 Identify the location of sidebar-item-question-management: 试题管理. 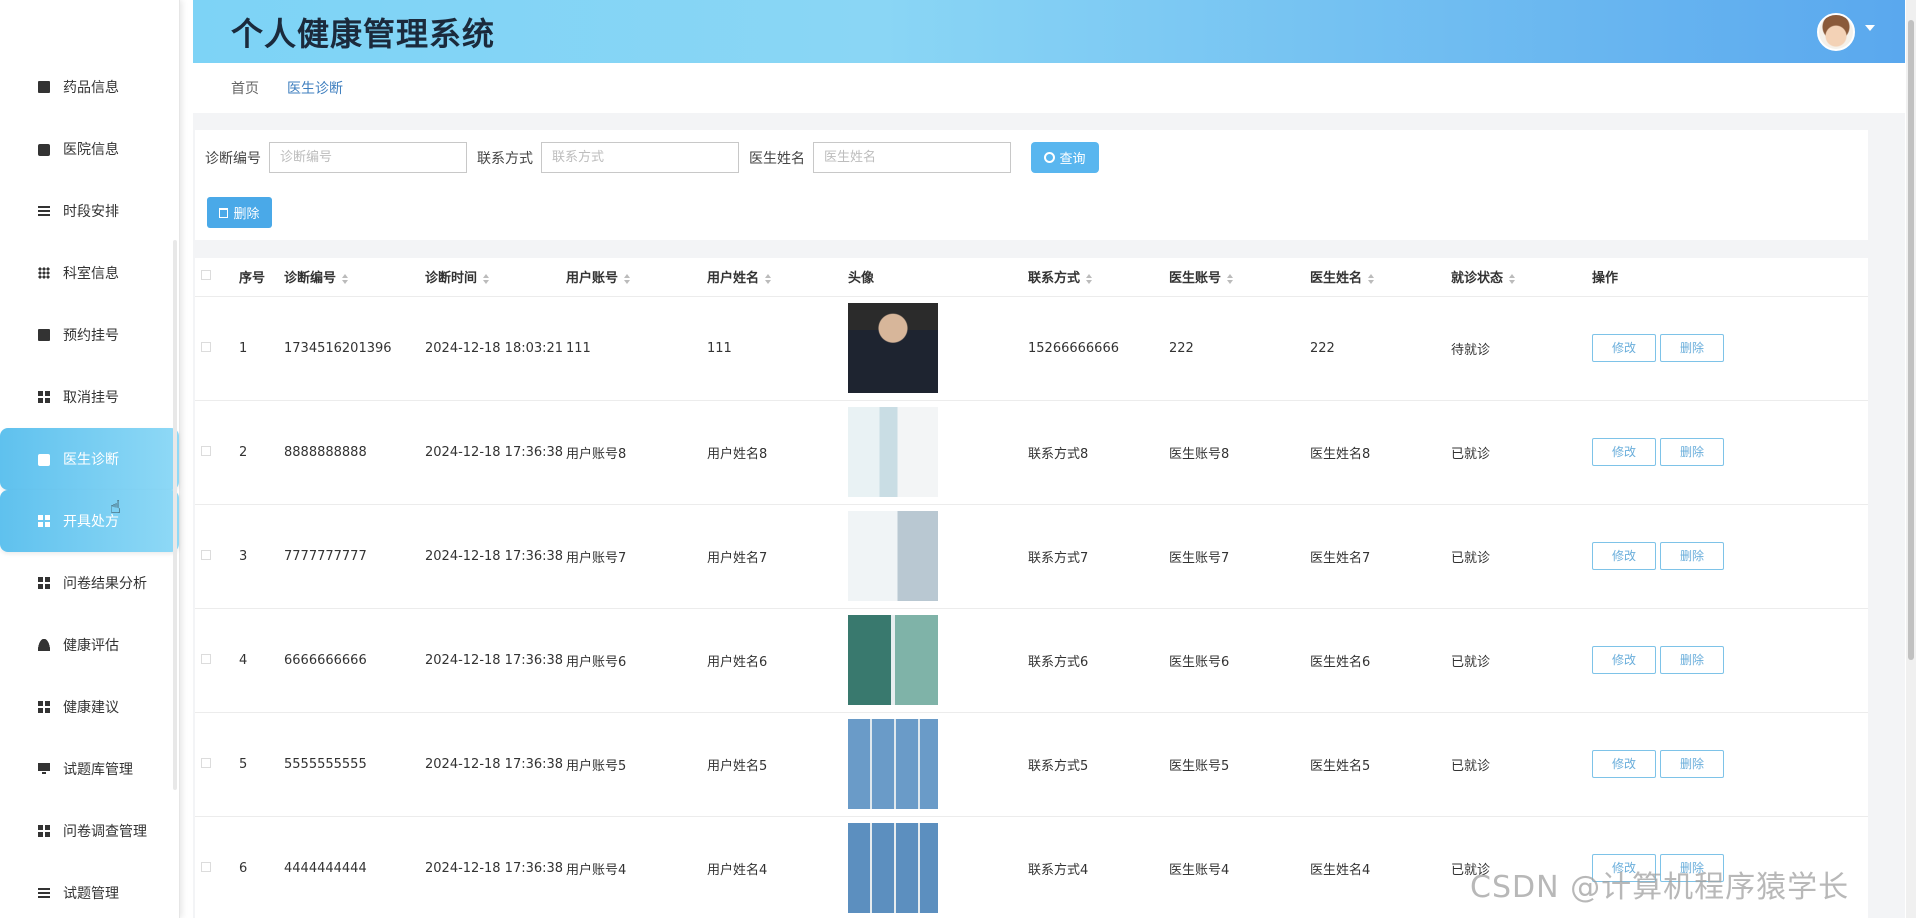
(90, 890).